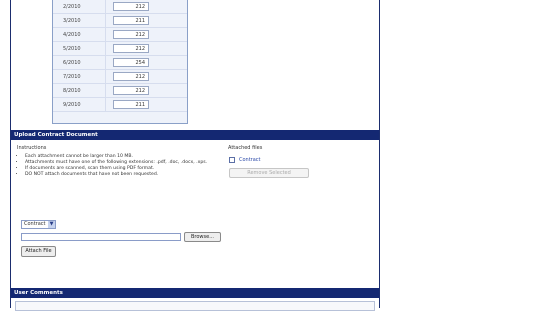 The width and height of the screenshot is (534, 311). Describe the element at coordinates (101, 237) in the screenshot. I see `file-path-input` at that location.